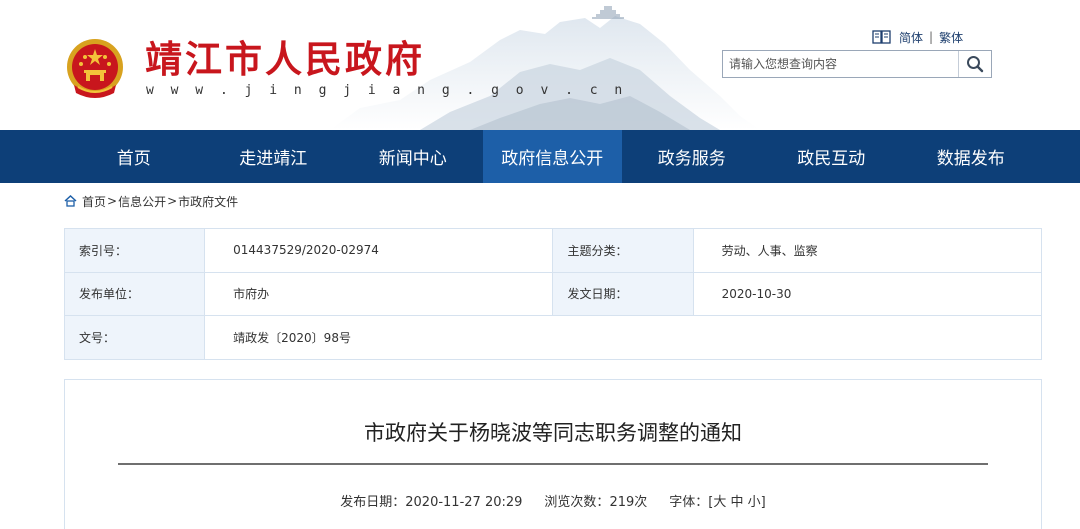 This screenshot has height=529, width=1080. Describe the element at coordinates (719, 502) in the screenshot. I see `font-size-large-button: 大` at that location.